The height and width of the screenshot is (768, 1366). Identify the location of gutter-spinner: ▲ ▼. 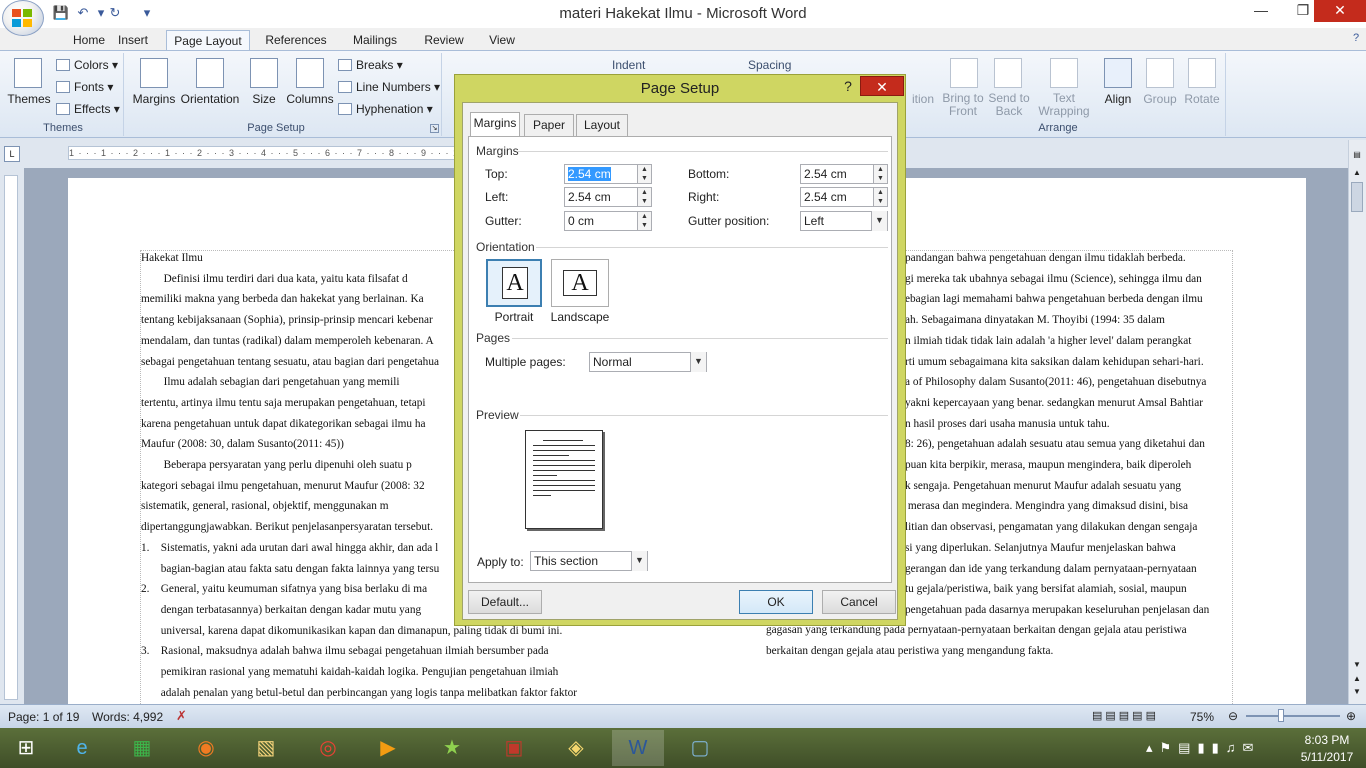
(645, 221).